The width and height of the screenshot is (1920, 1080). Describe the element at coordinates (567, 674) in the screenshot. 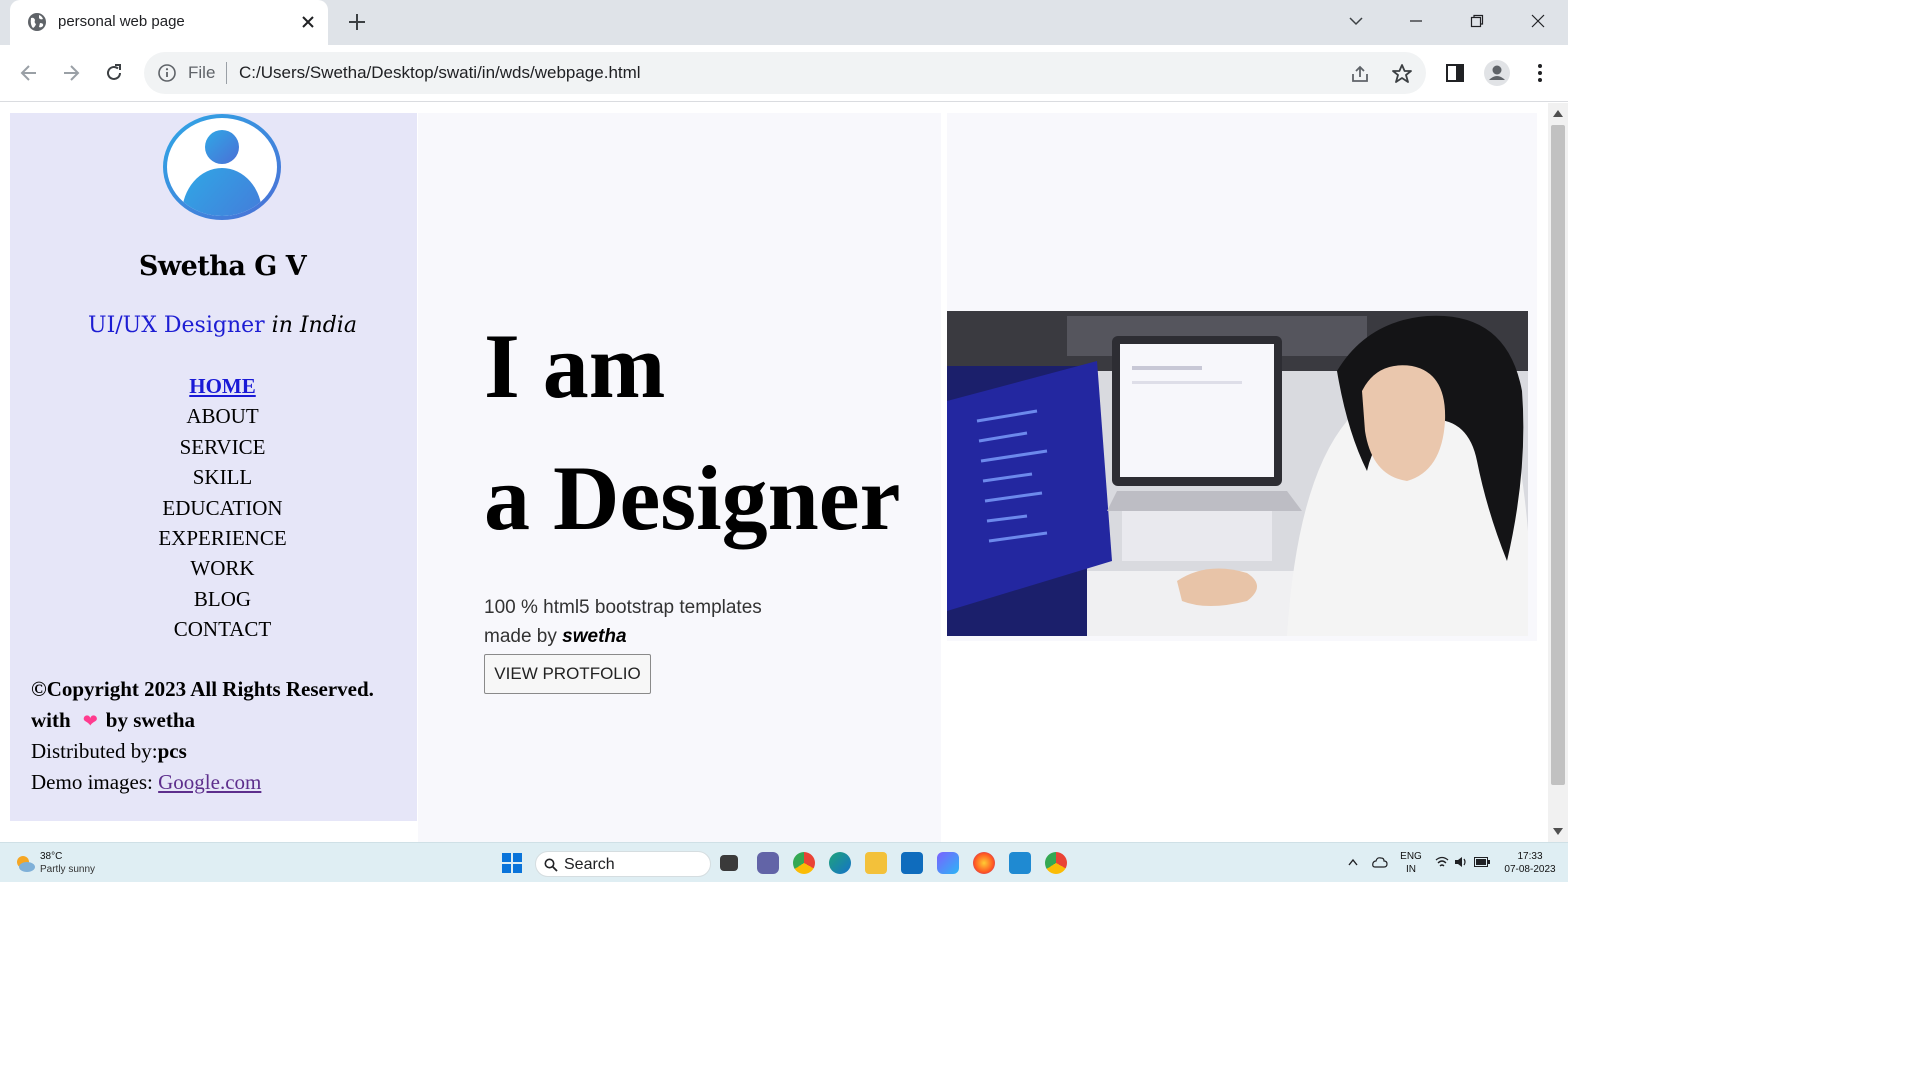

I see `view-portfolio-button: VIEW PROTFOLIO` at that location.